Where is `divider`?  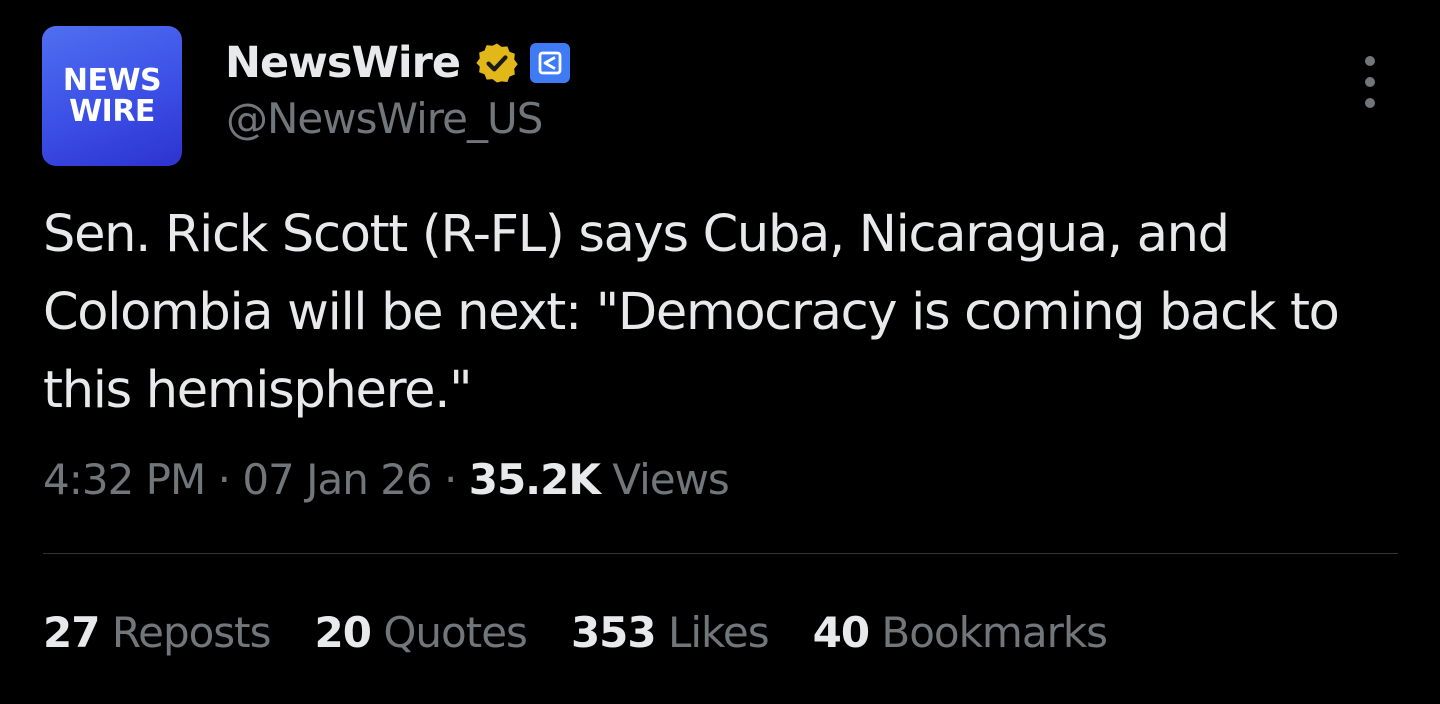 divider is located at coordinates (720, 553).